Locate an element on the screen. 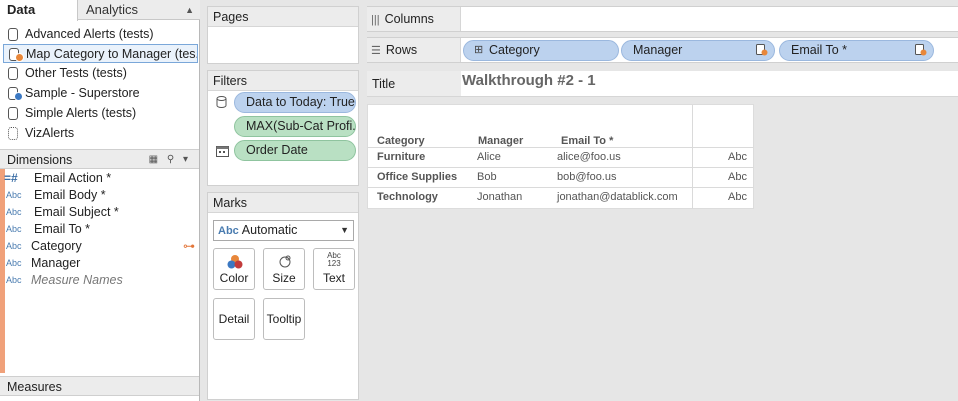  columns-label: ||| Columns is located at coordinates (414, 19).